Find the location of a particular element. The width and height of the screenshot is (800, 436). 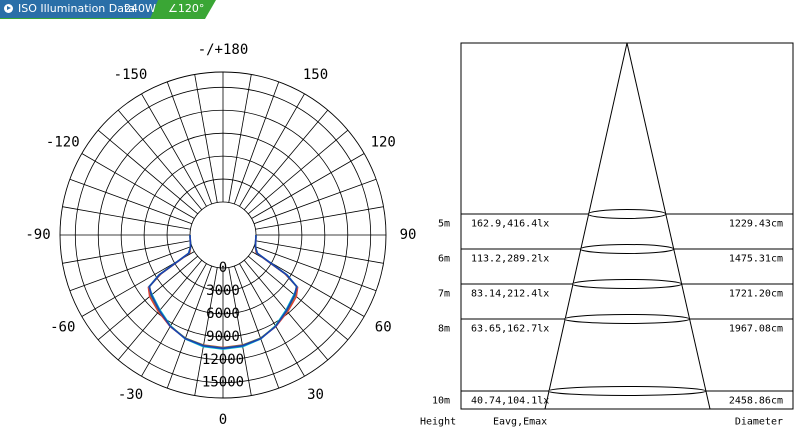

radial-tick-label: 6000 is located at coordinates (223, 314).